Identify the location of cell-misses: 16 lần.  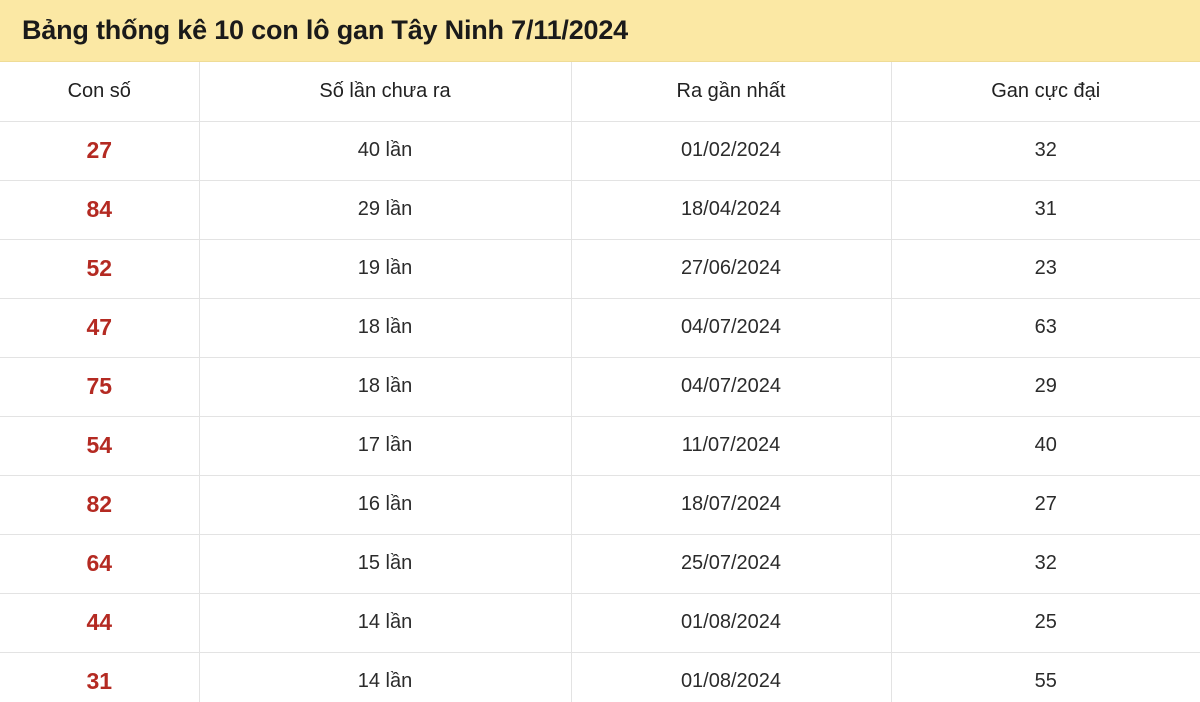
(385, 505).